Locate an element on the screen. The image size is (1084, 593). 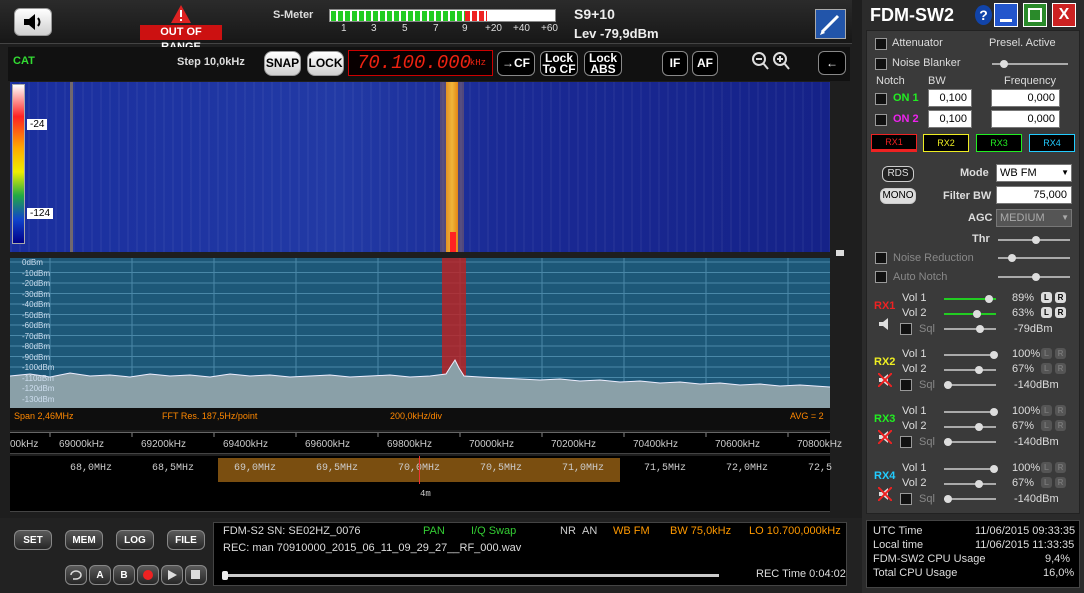
step-label: Step 10,0kHz is located at coordinates (211, 62).